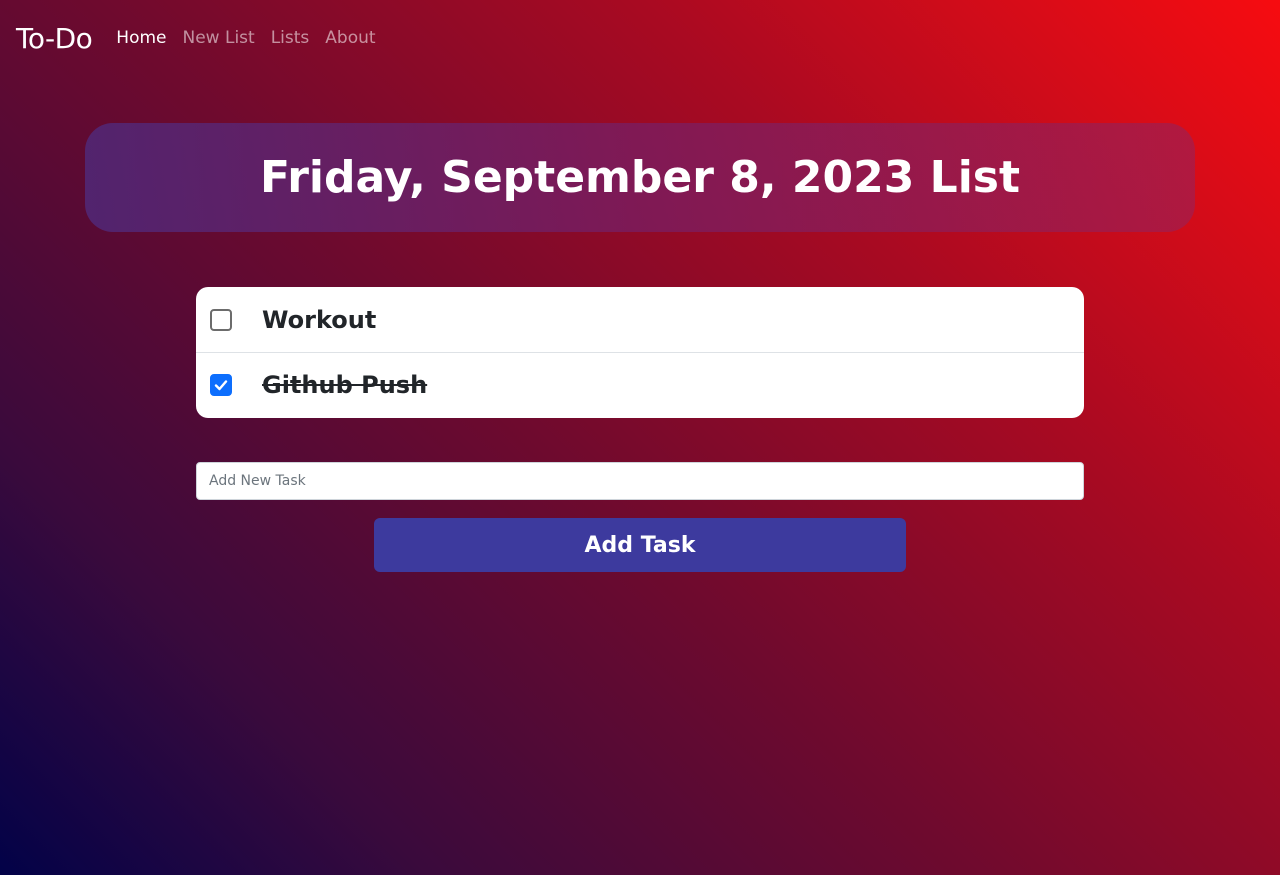 Image resolution: width=1280 pixels, height=875 pixels. I want to click on task-label: Github Push, so click(345, 385).